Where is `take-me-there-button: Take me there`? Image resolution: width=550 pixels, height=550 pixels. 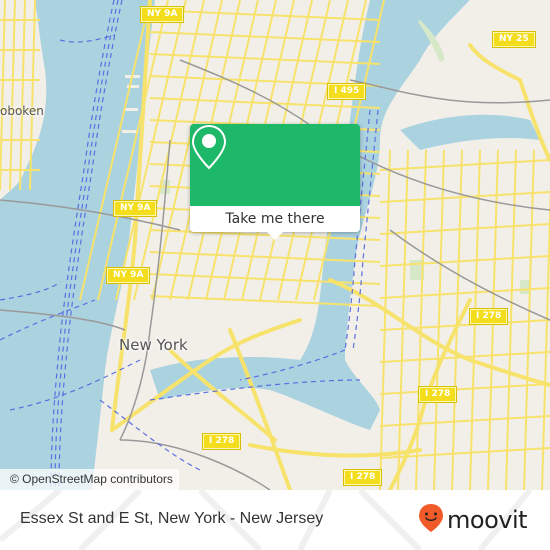 take-me-there-button: Take me there is located at coordinates (275, 219).